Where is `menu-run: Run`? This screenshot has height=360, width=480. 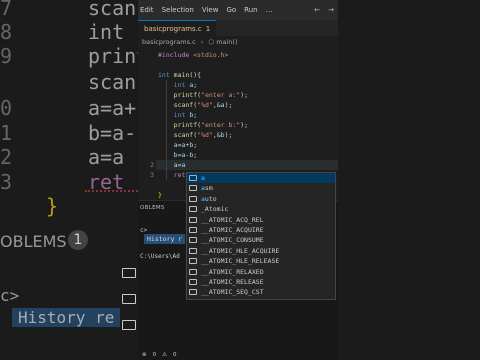 menu-run: Run is located at coordinates (250, 10).